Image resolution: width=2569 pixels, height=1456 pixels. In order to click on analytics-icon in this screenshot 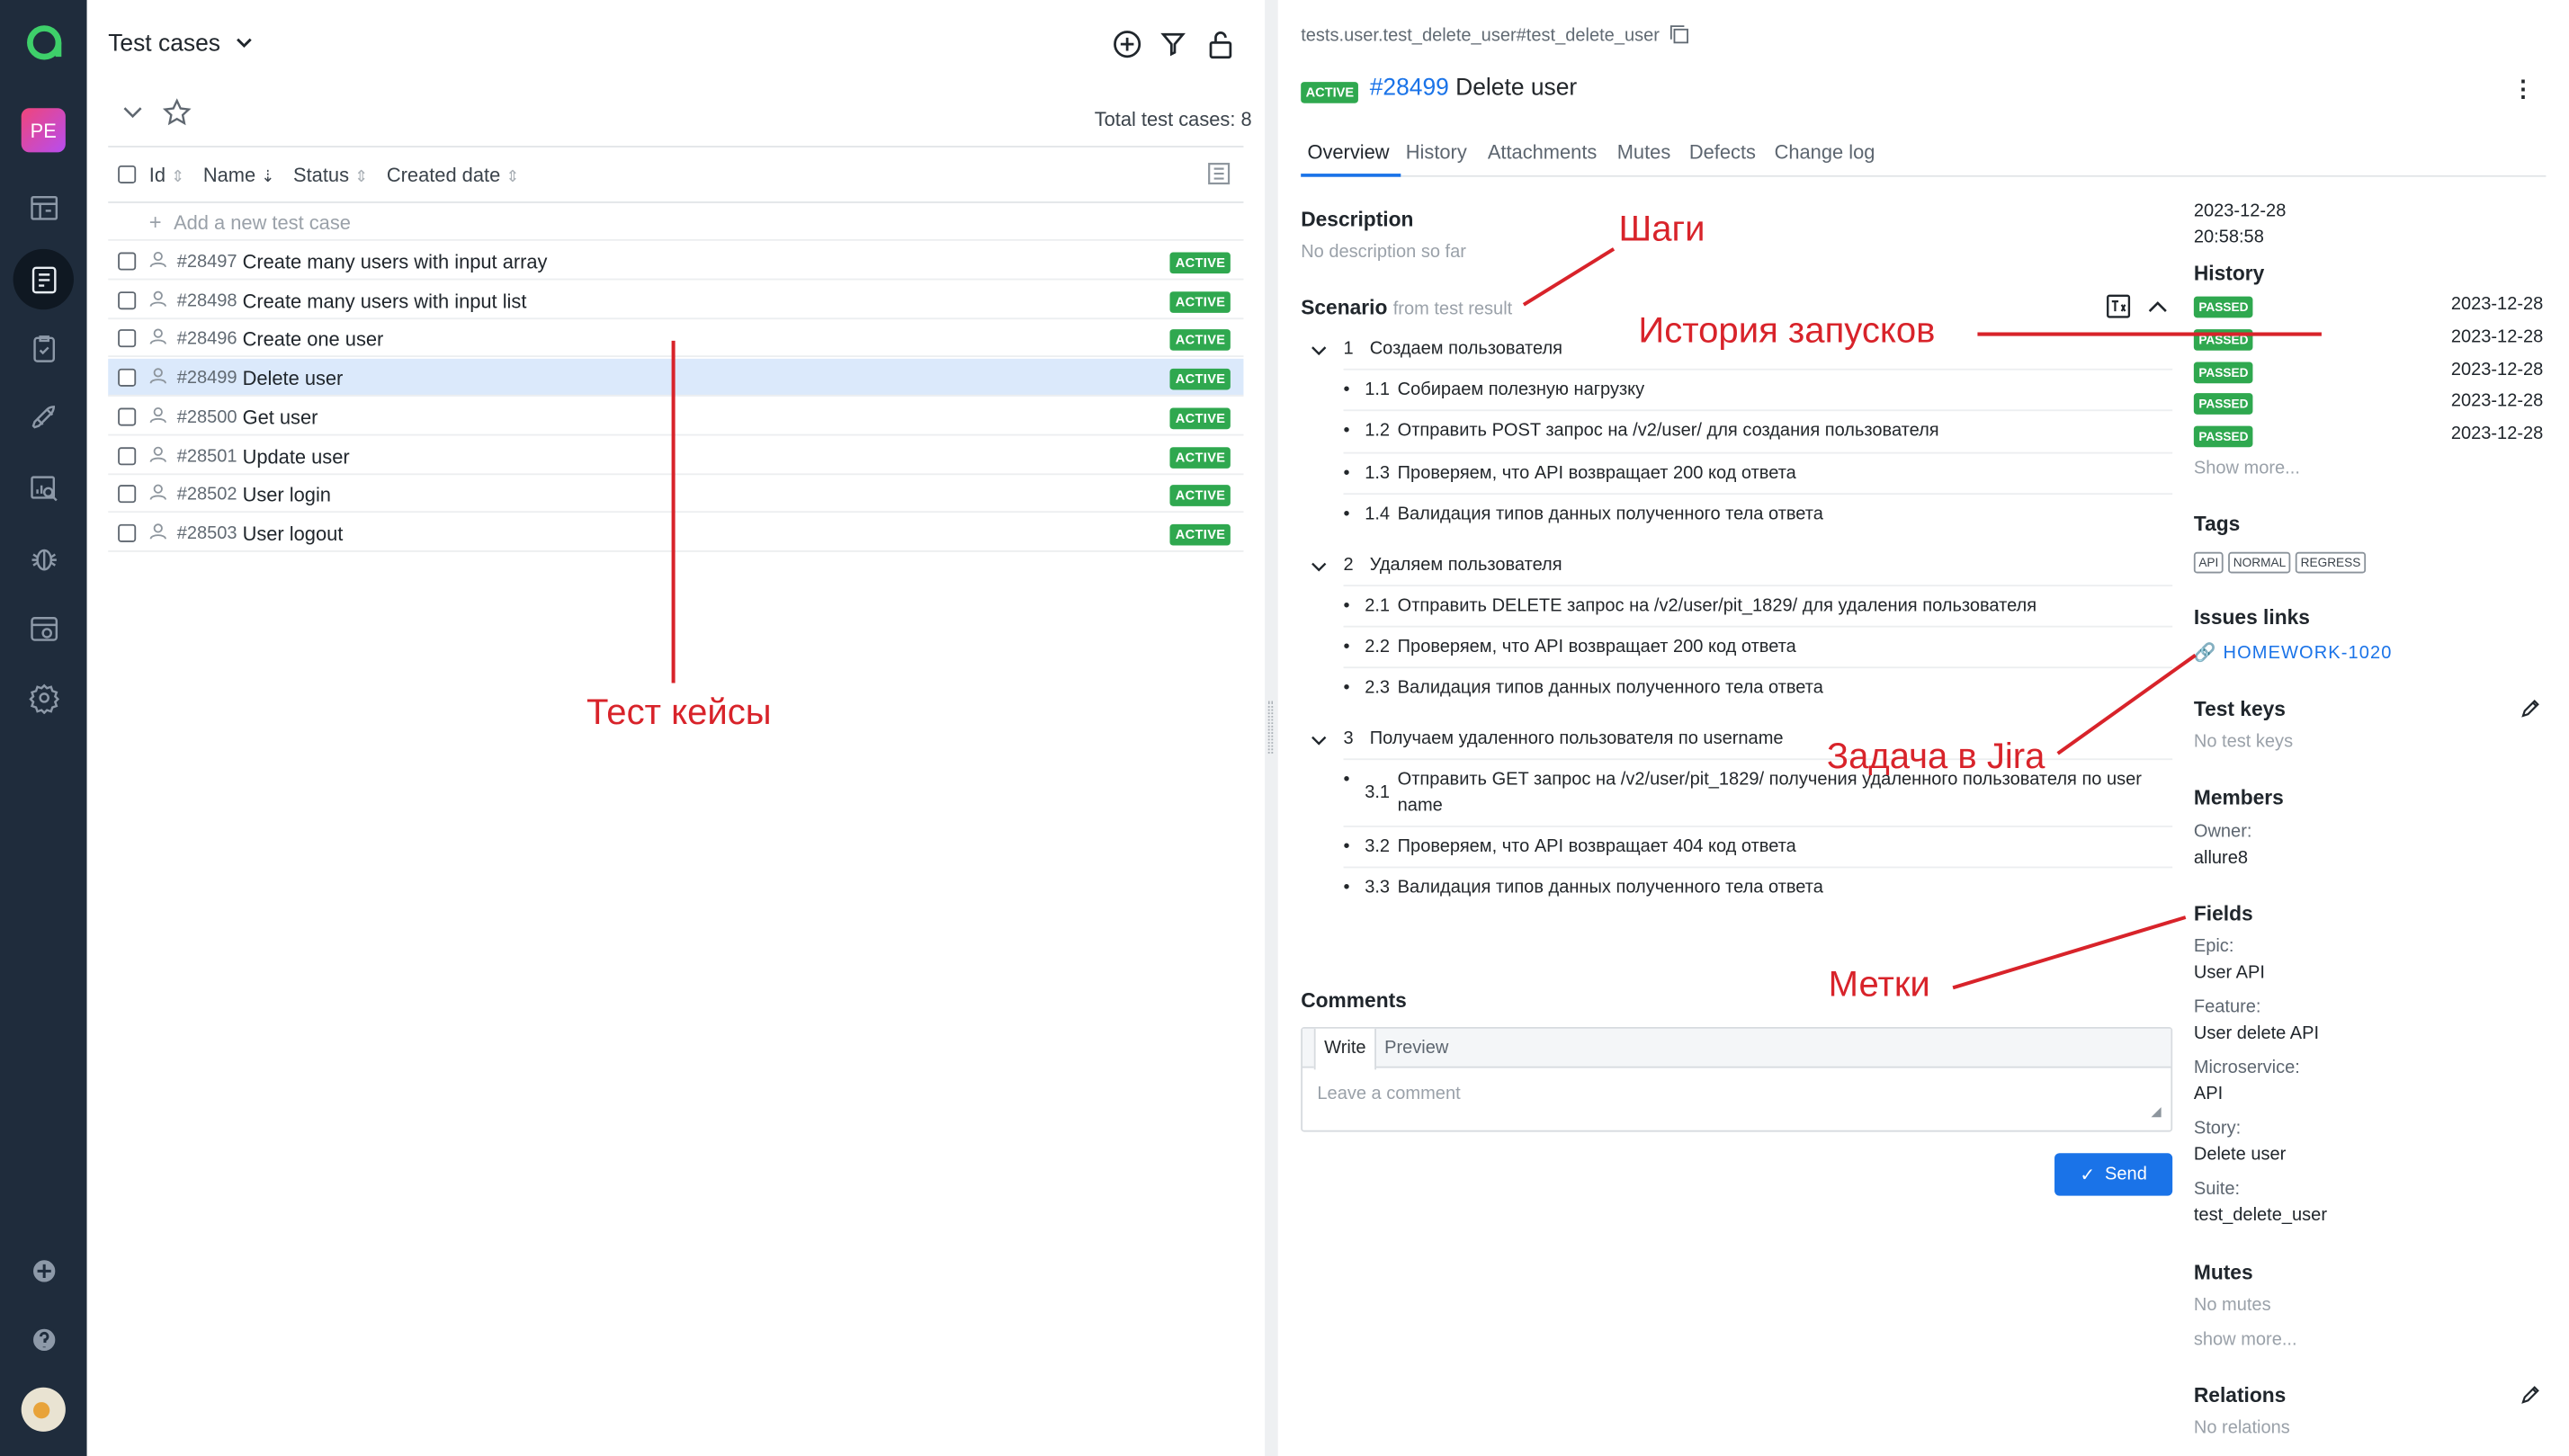, I will do `click(44, 487)`.